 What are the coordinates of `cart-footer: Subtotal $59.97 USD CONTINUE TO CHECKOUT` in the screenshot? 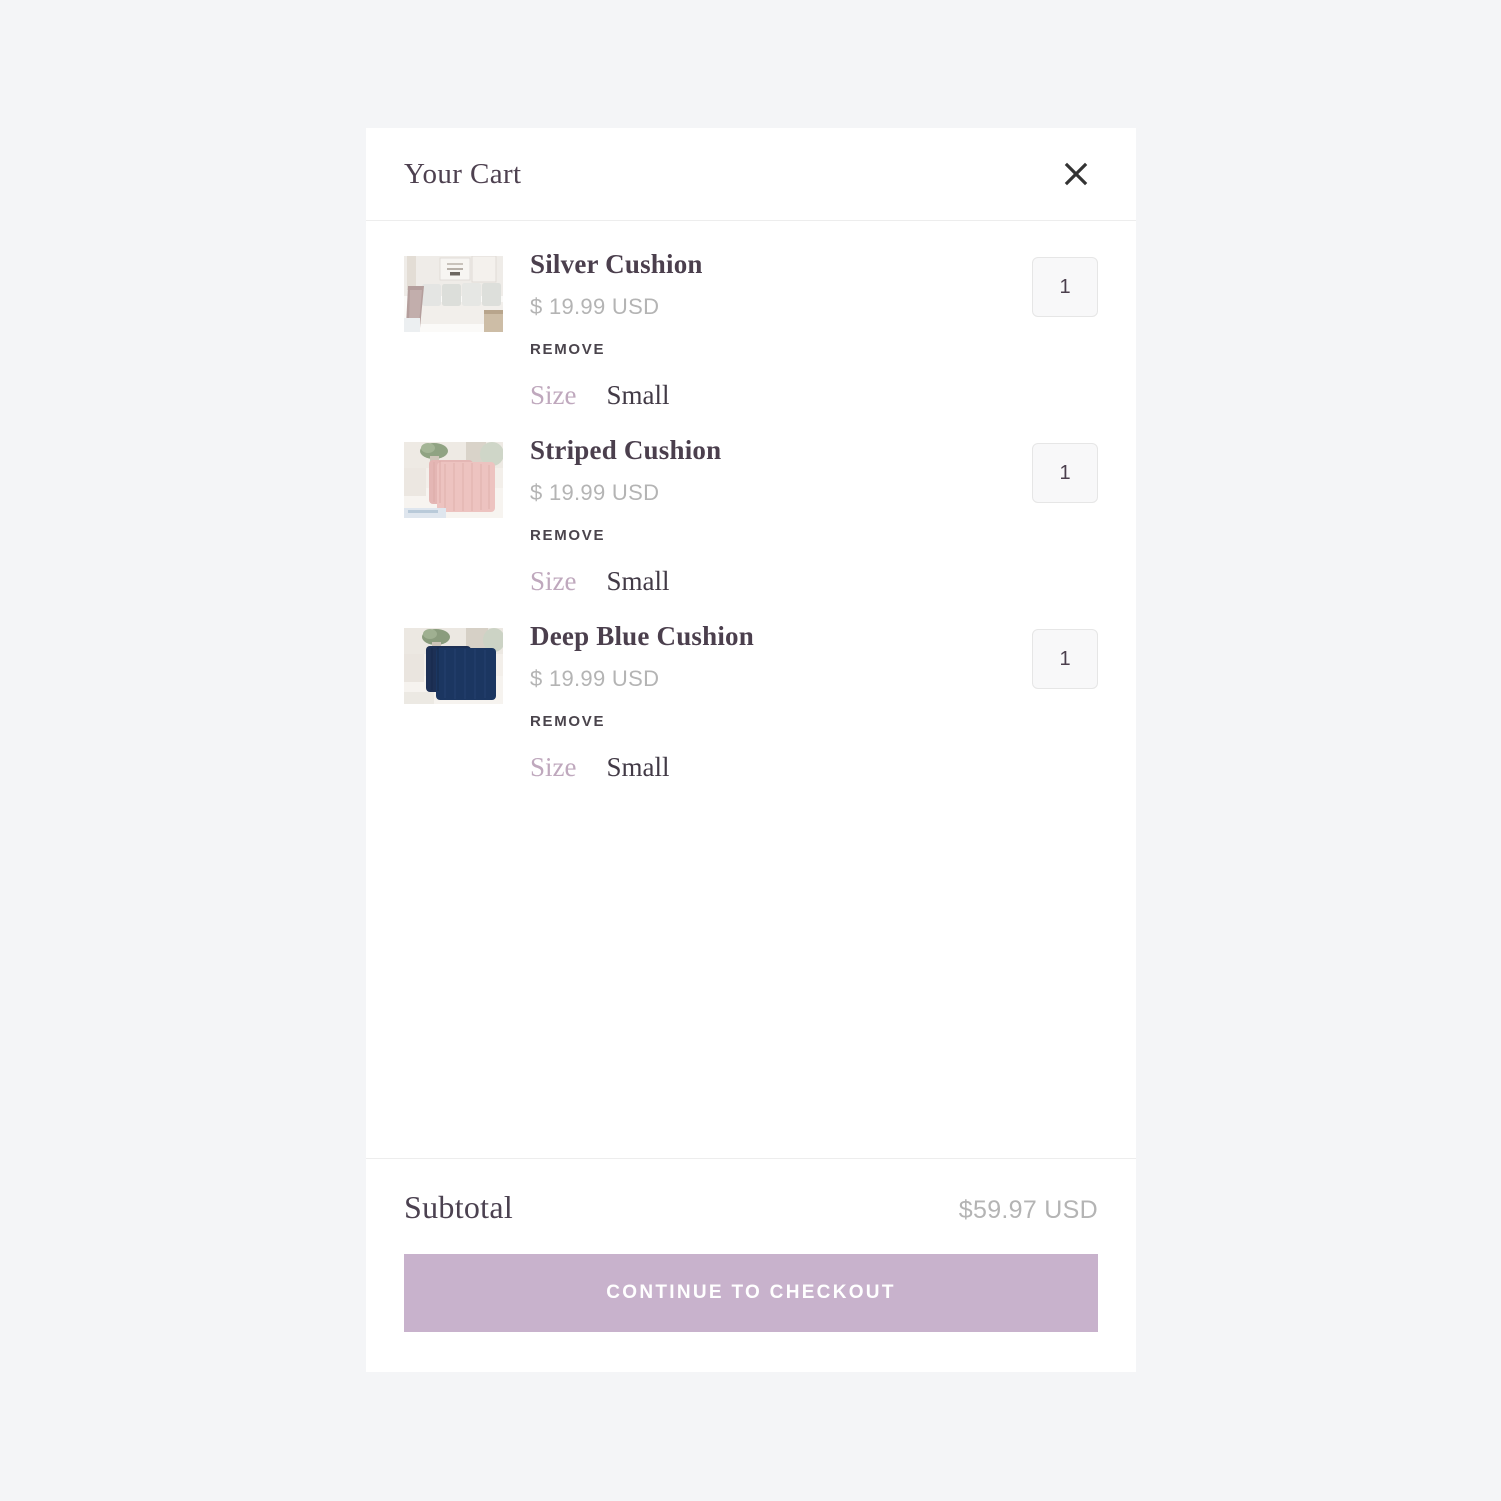 It's located at (751, 1265).